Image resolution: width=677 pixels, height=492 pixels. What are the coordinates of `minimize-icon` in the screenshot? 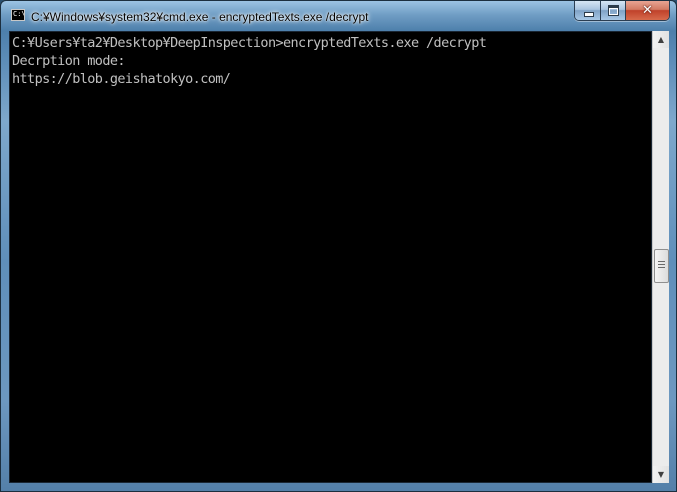 It's located at (589, 14).